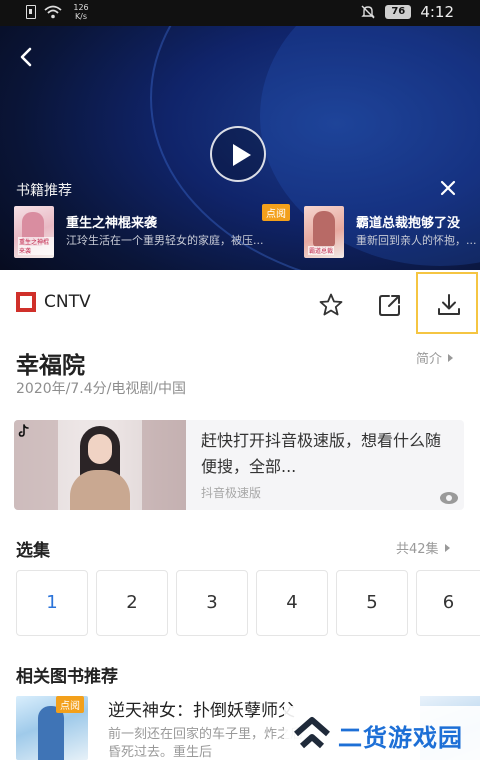  Describe the element at coordinates (312, 733) in the screenshot. I see `double-chevron-logo-icon` at that location.